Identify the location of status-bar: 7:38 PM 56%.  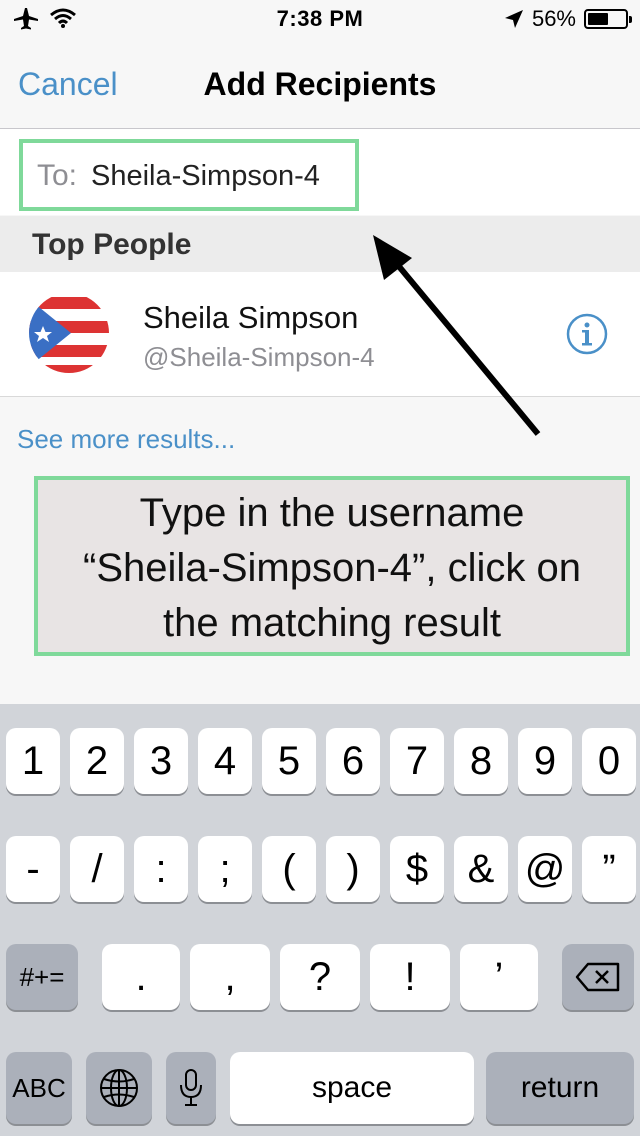
(320, 20).